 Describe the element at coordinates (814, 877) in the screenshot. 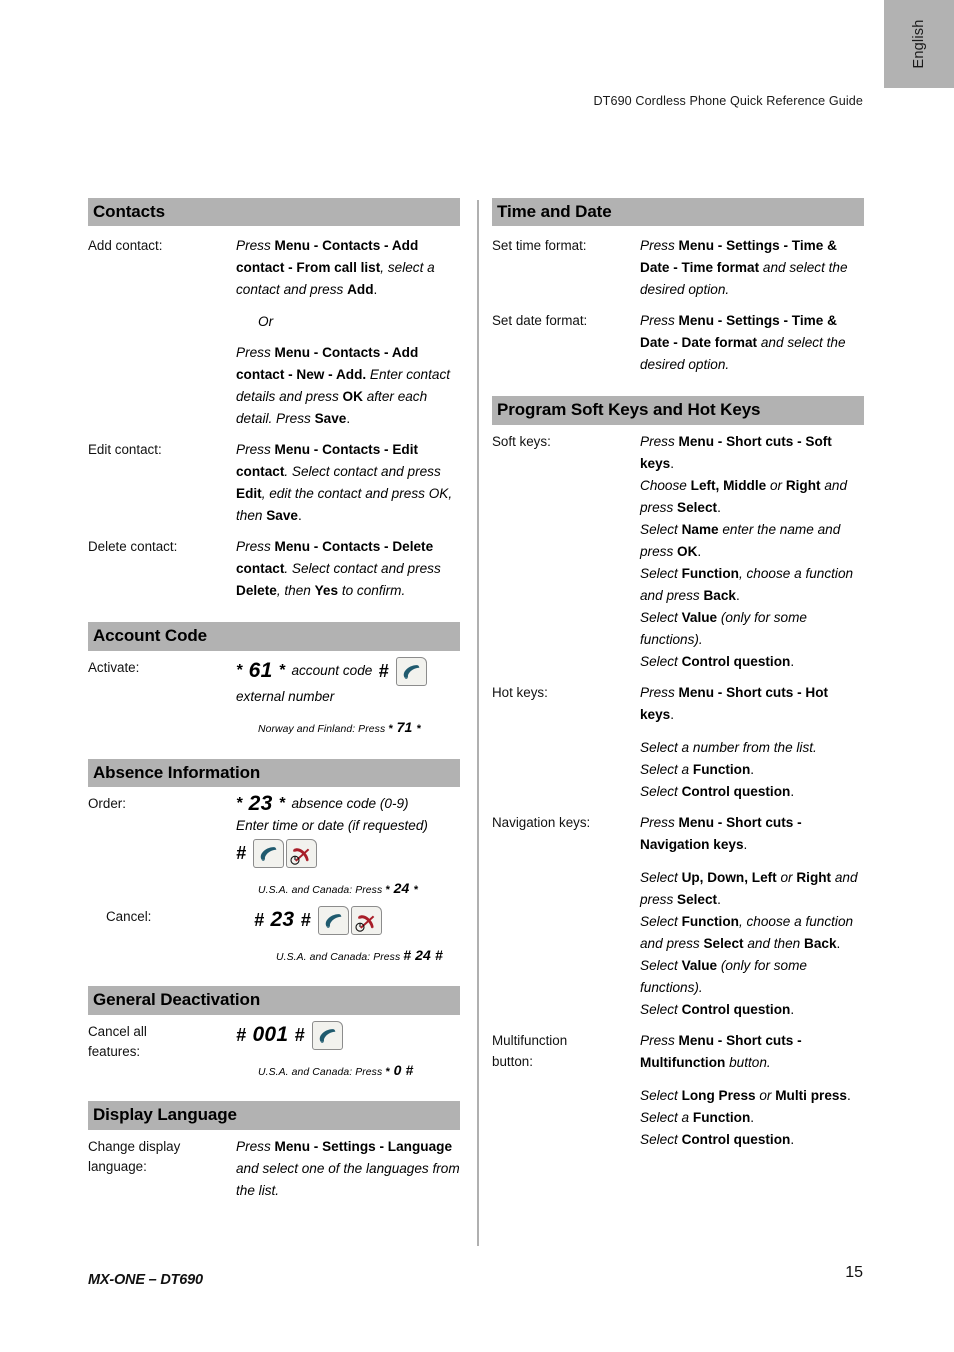

I see `text-run-bold: Right` at that location.